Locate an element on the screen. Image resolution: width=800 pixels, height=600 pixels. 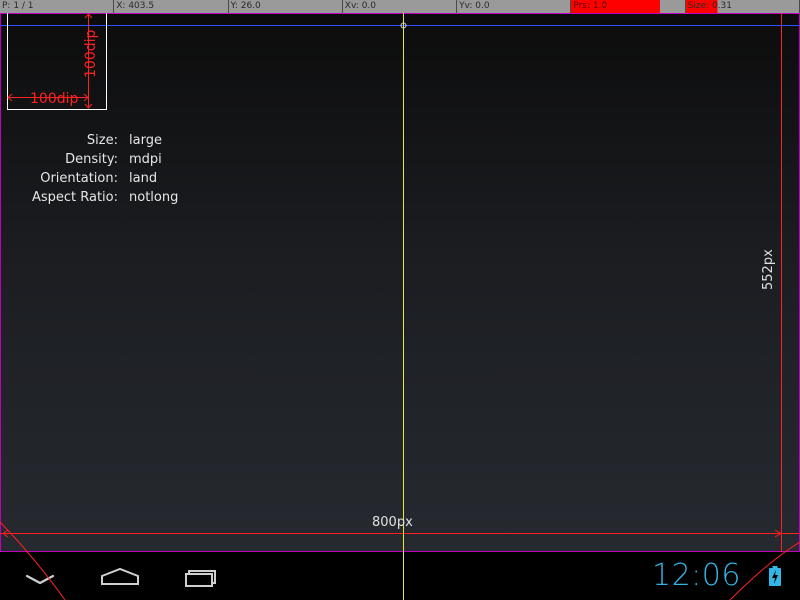
info-value-aspect-ratio: notlong is located at coordinates (154, 197).